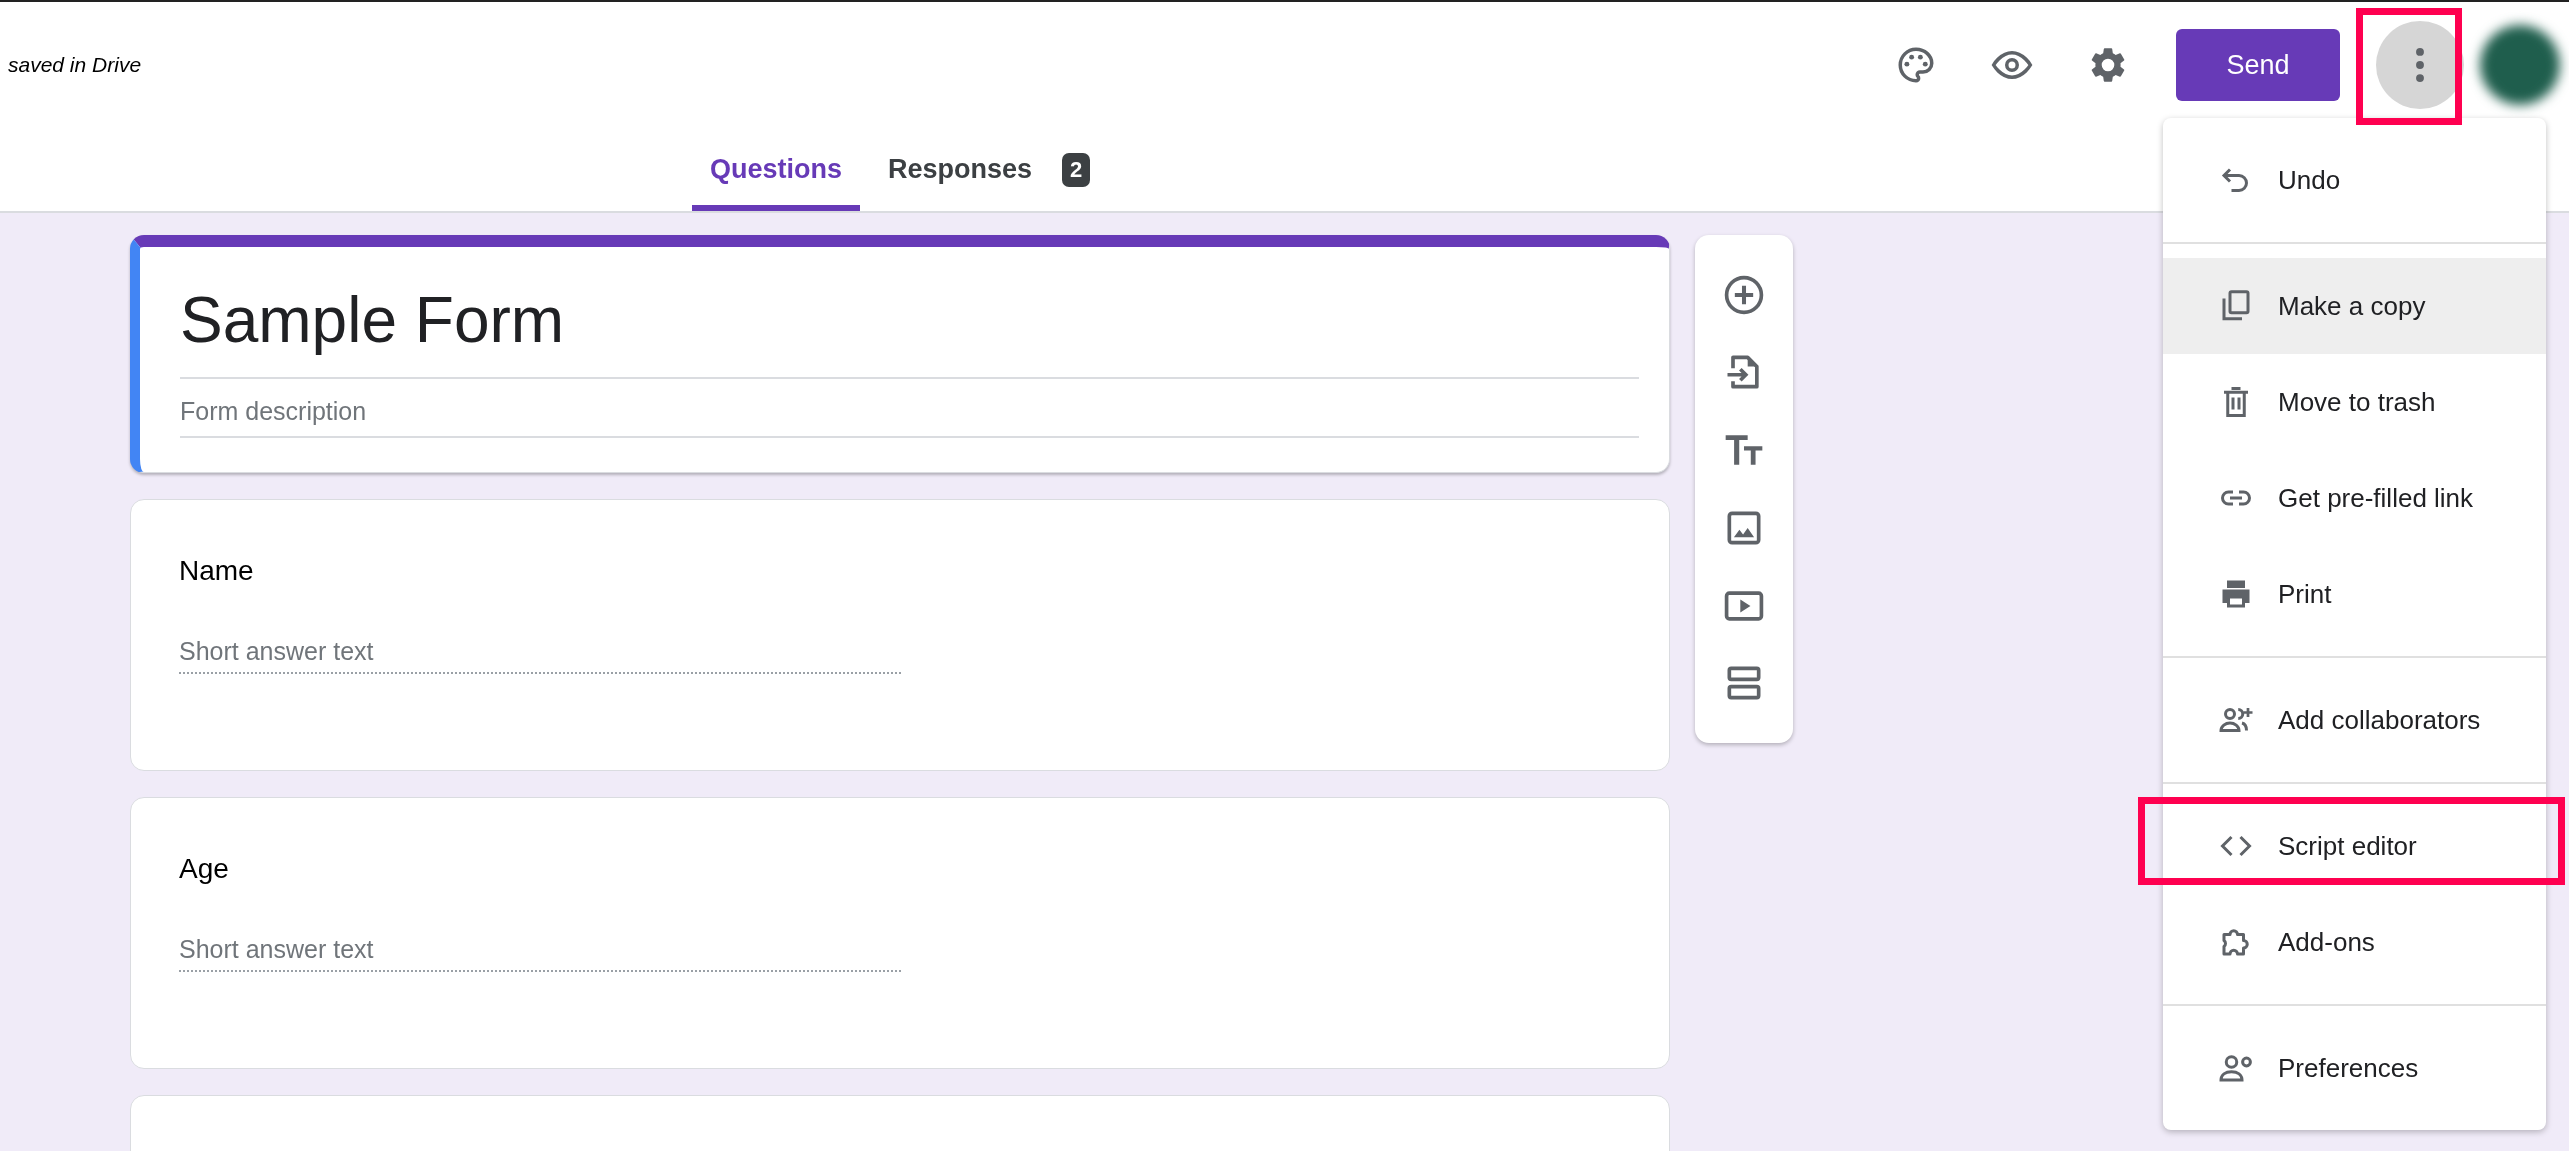  What do you see at coordinates (1076, 169) in the screenshot?
I see `count-badge: 2` at bounding box center [1076, 169].